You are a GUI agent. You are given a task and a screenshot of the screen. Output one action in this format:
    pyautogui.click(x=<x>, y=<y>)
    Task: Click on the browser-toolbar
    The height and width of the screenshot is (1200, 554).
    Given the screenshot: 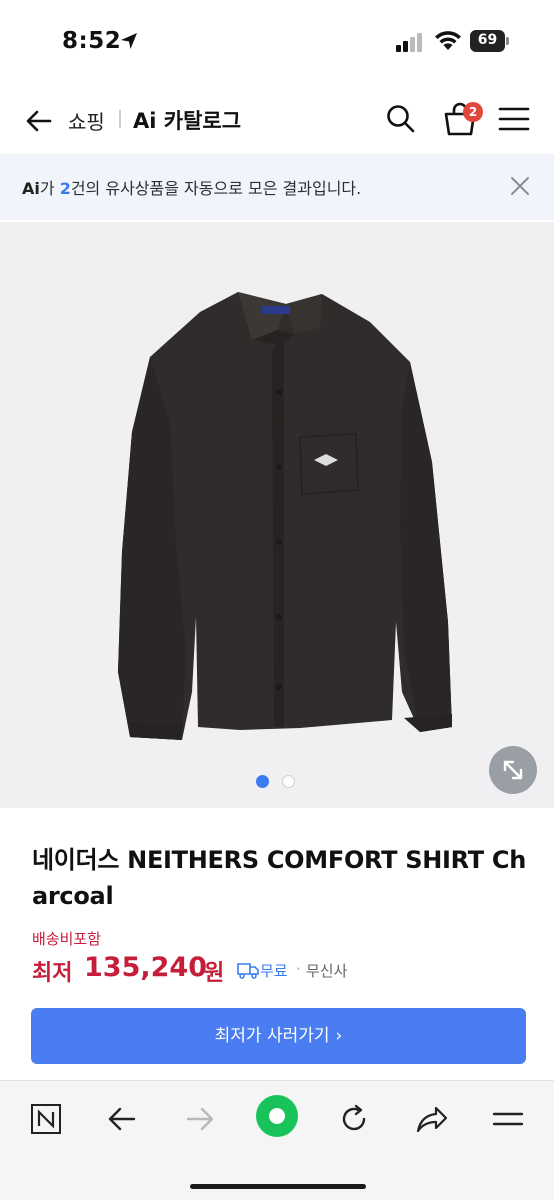 What is the action you would take?
    pyautogui.click(x=277, y=1140)
    